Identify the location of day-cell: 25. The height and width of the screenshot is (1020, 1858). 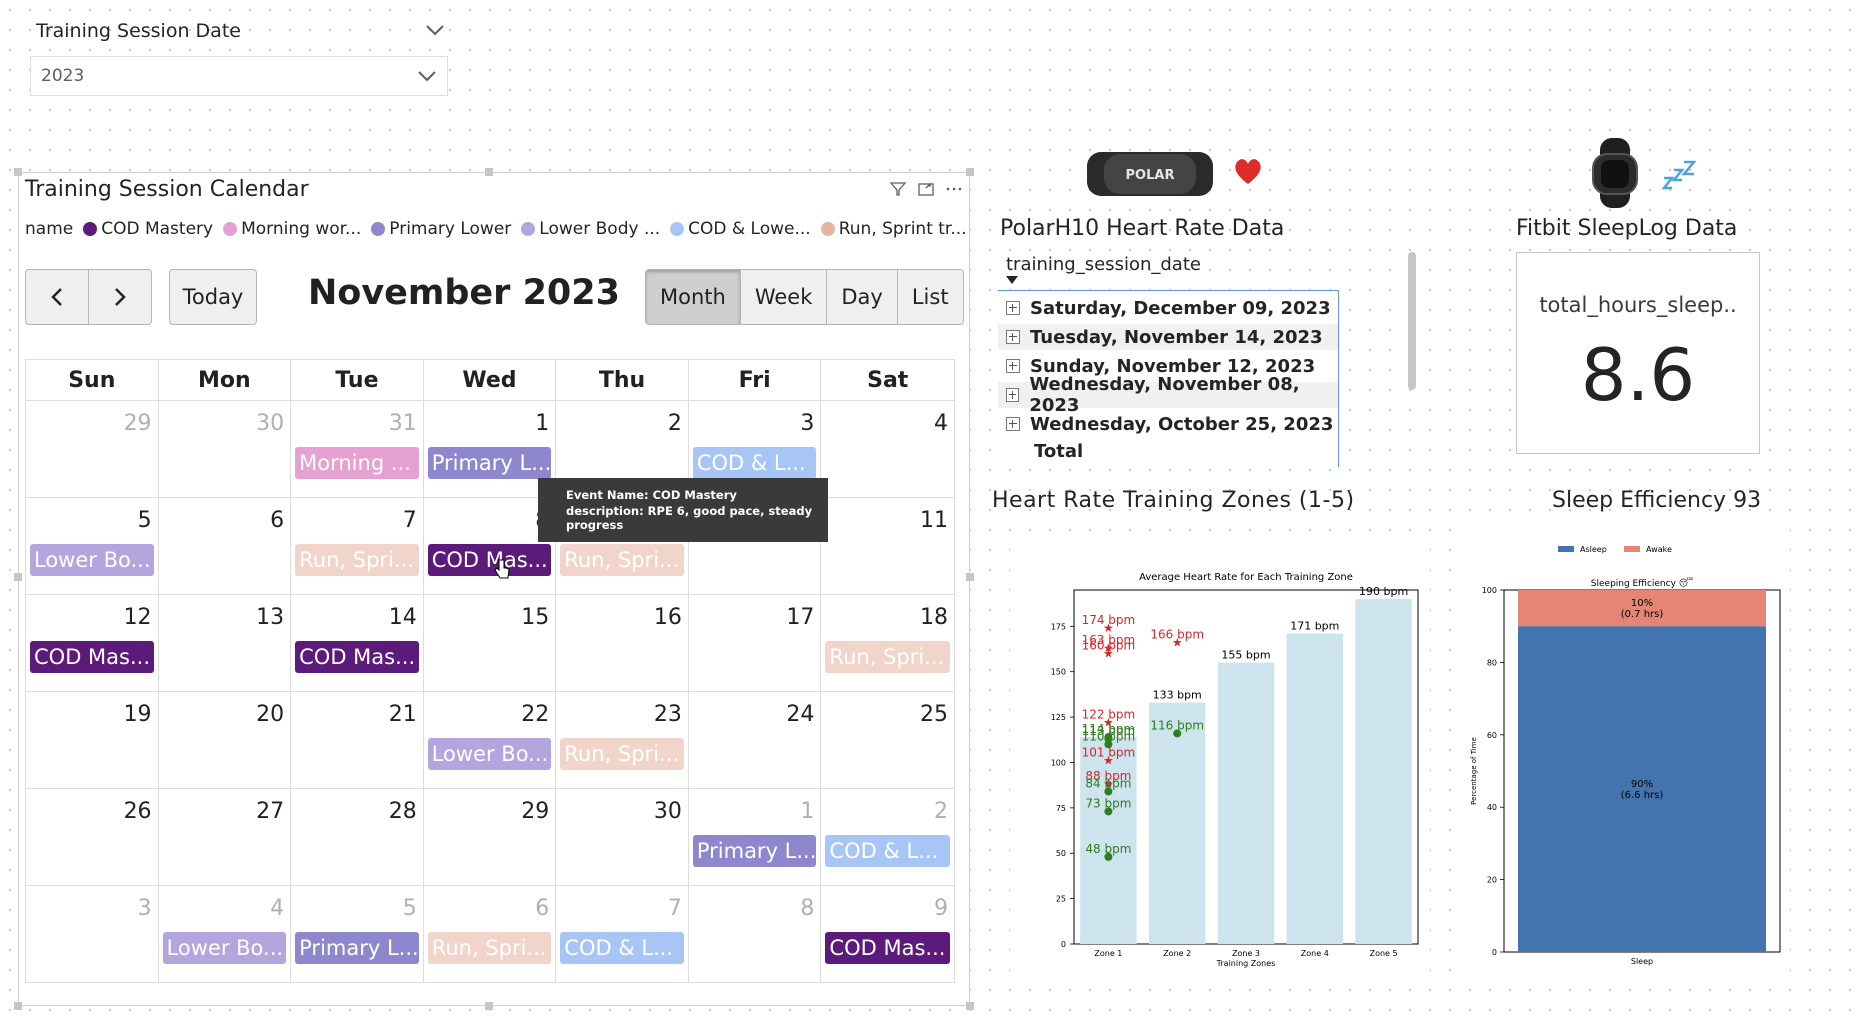
(887, 740).